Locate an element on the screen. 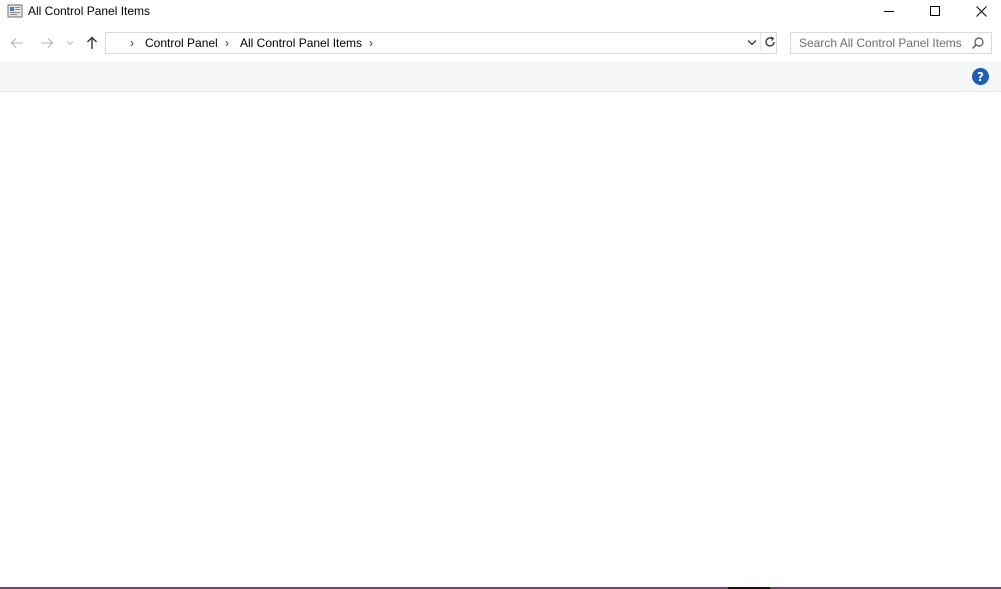 Image resolution: width=1001 pixels, height=589 pixels. close-button is located at coordinates (979, 11).